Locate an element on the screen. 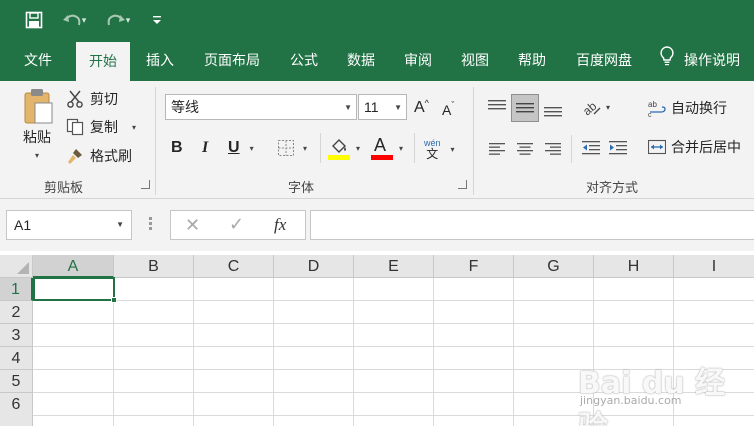 Image resolution: width=754 pixels, height=426 pixels. enter-icon: ✓ is located at coordinates (236, 224).